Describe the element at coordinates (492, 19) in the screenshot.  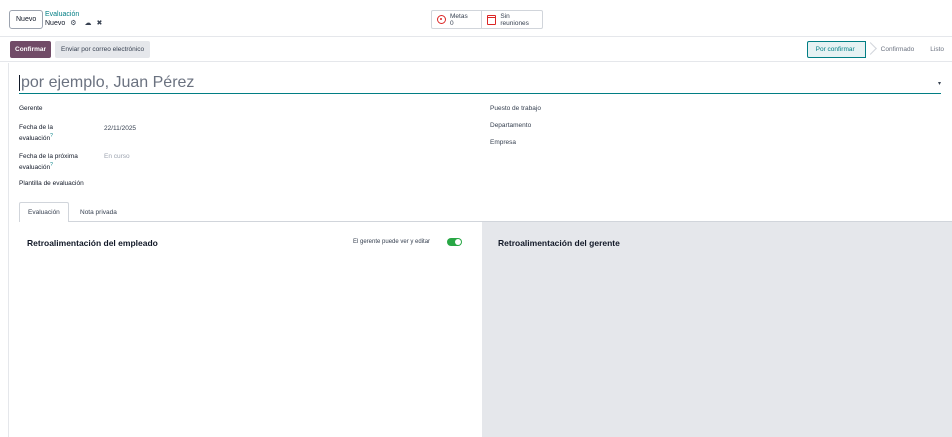
I see `calendar-icon` at that location.